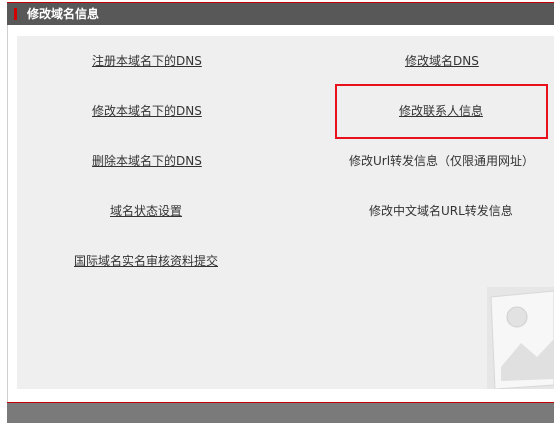 This screenshot has width=554, height=423. Describe the element at coordinates (441, 161) in the screenshot. I see `url-forward-option: 修改Url转发信息（仅限通用网址）` at that location.